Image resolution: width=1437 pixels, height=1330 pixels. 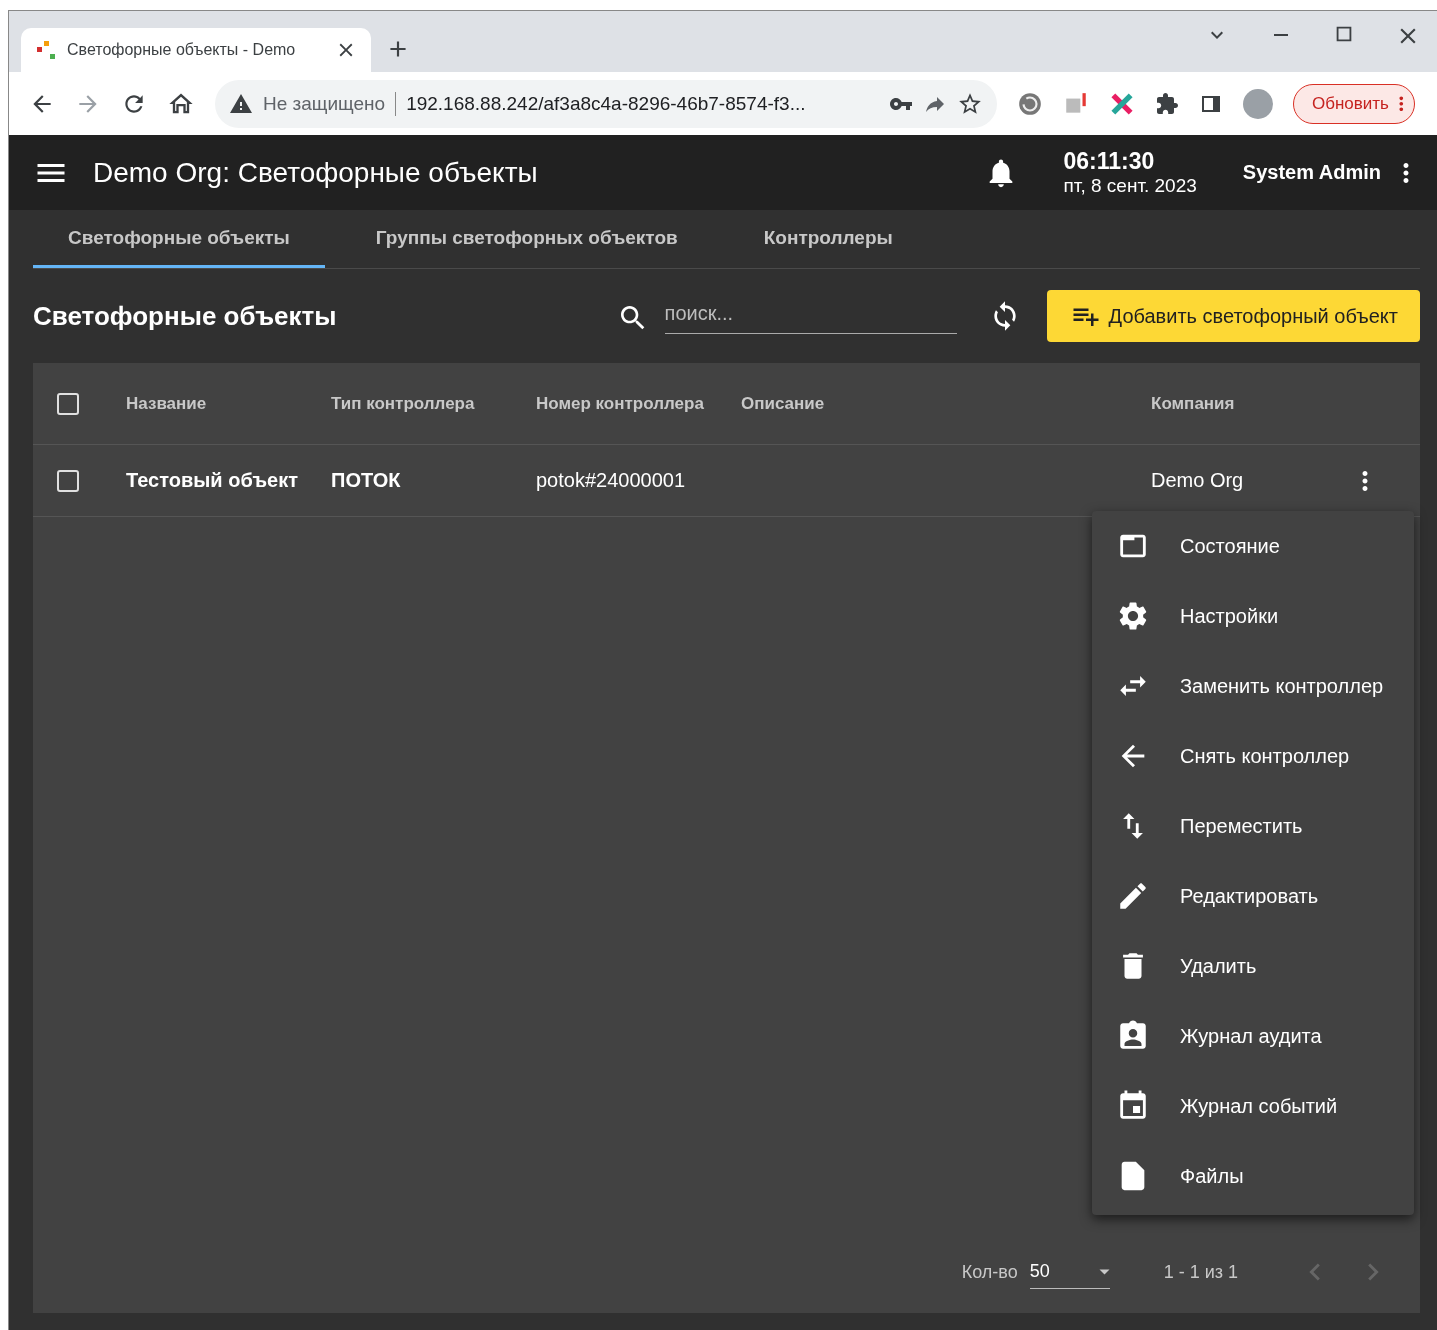 I want to click on traffic-logo-icon, so click(x=46, y=50).